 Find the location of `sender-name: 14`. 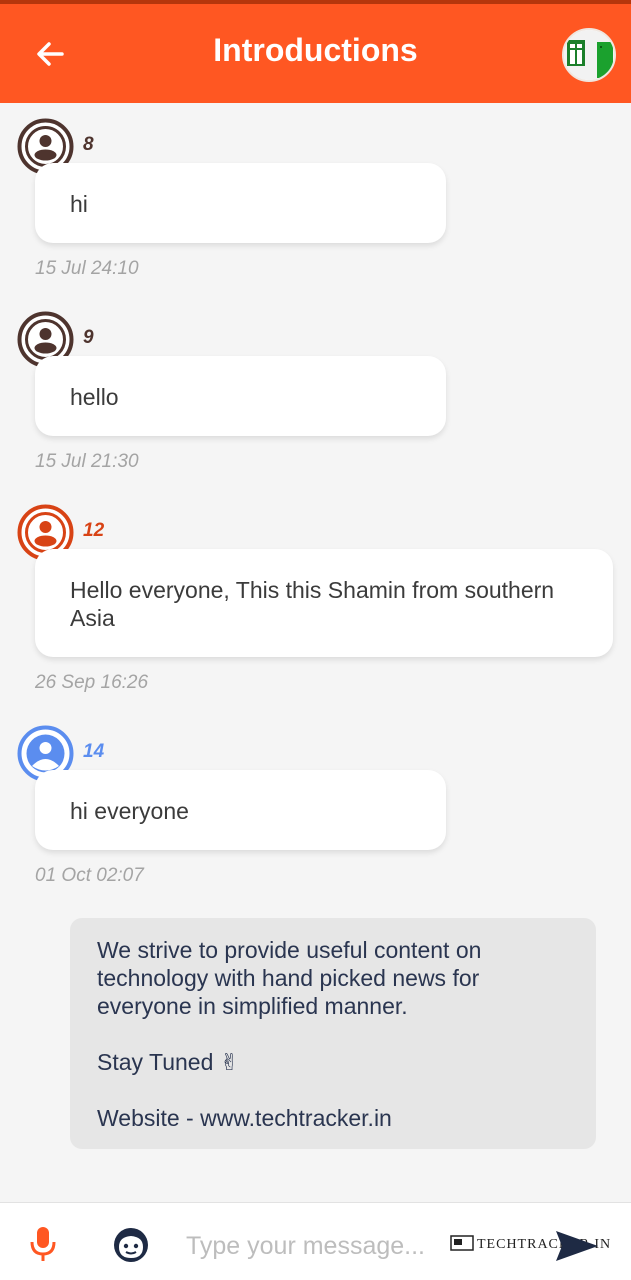

sender-name: 14 is located at coordinates (94, 751).